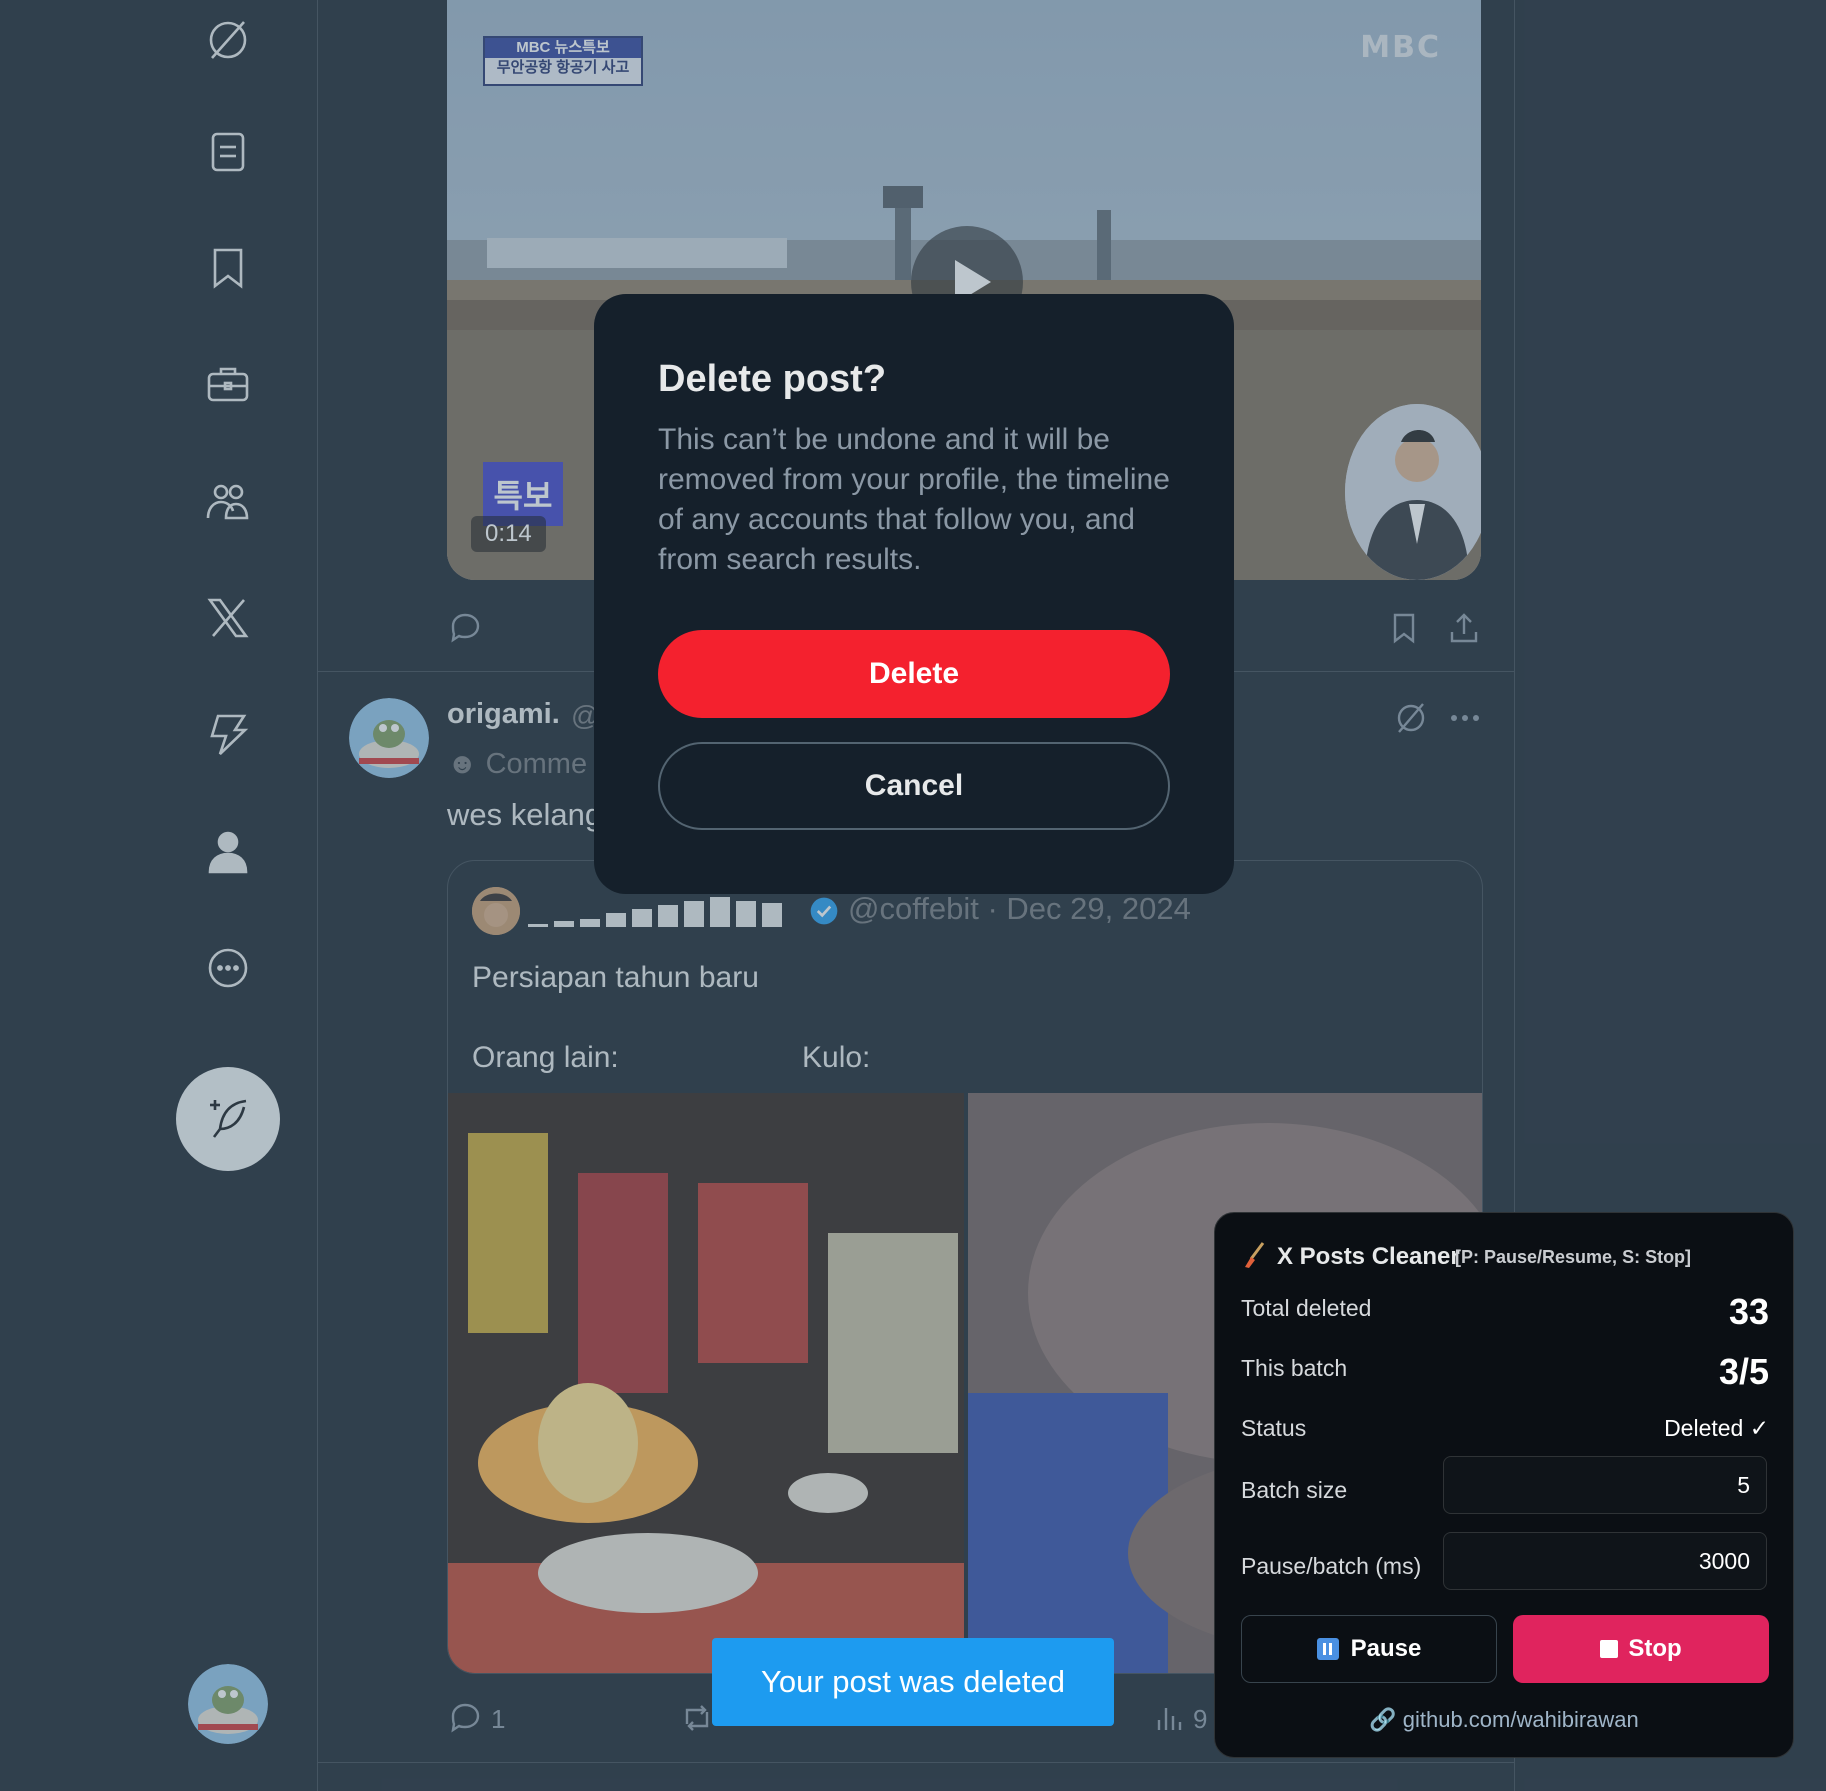 This screenshot has width=1826, height=1791. I want to click on link-icon: 🔗, so click(1386, 1719).